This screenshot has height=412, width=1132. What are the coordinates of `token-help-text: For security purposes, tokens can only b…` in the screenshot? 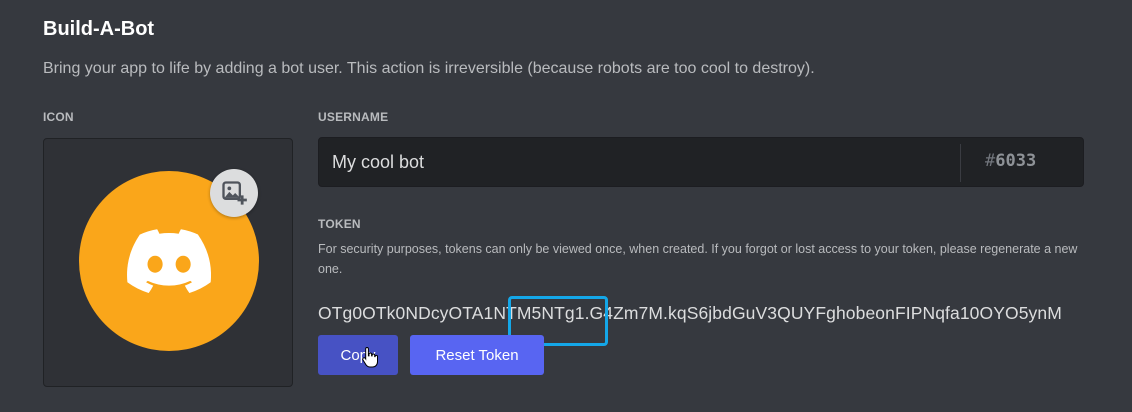 It's located at (698, 259).